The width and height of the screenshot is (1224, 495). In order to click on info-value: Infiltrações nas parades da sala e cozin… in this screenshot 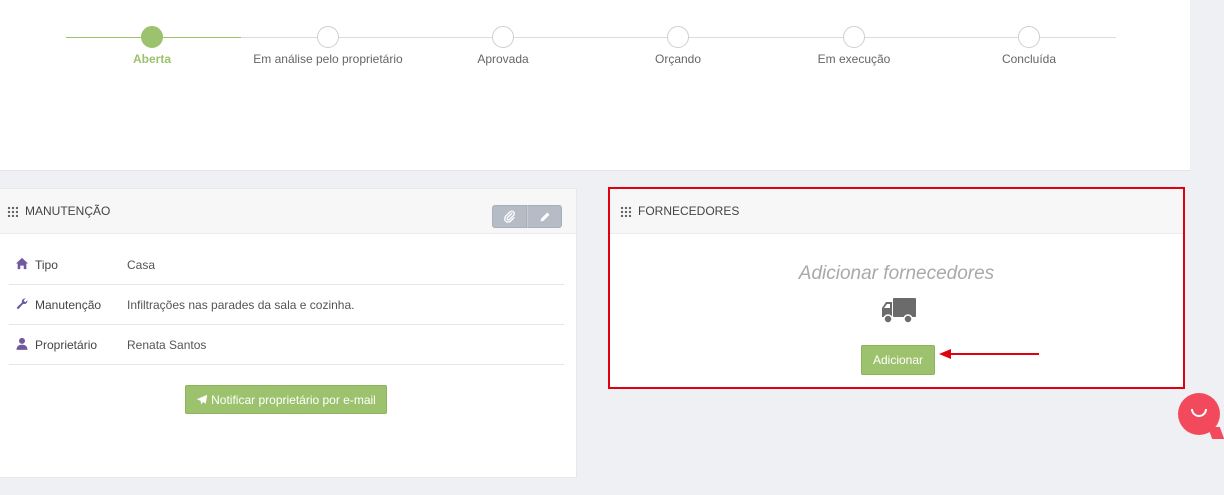, I will do `click(241, 304)`.